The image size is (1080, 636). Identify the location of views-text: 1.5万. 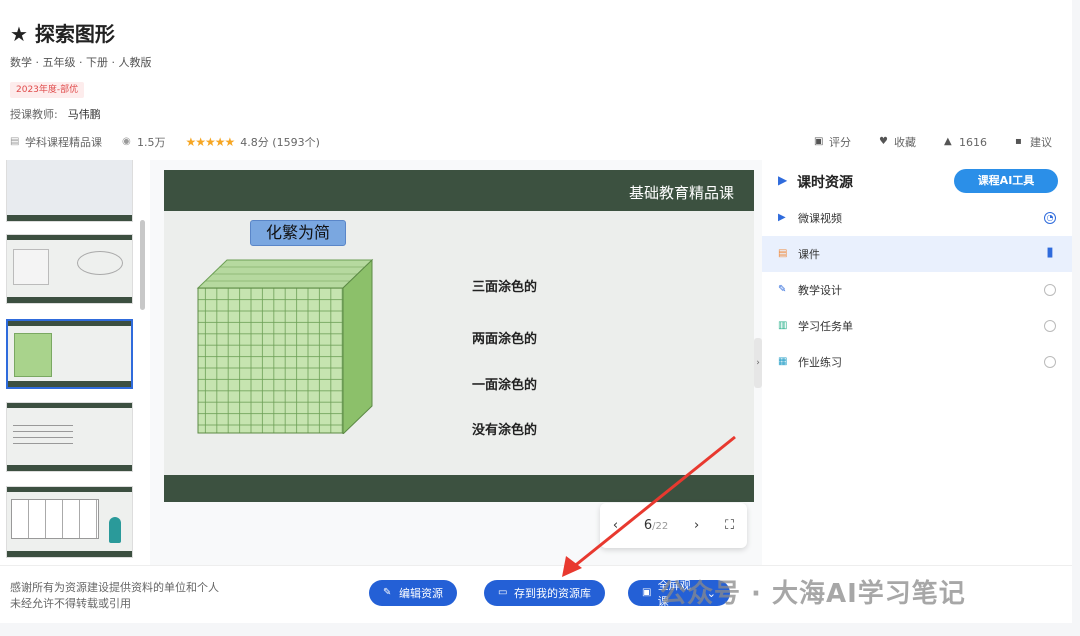
(151, 142).